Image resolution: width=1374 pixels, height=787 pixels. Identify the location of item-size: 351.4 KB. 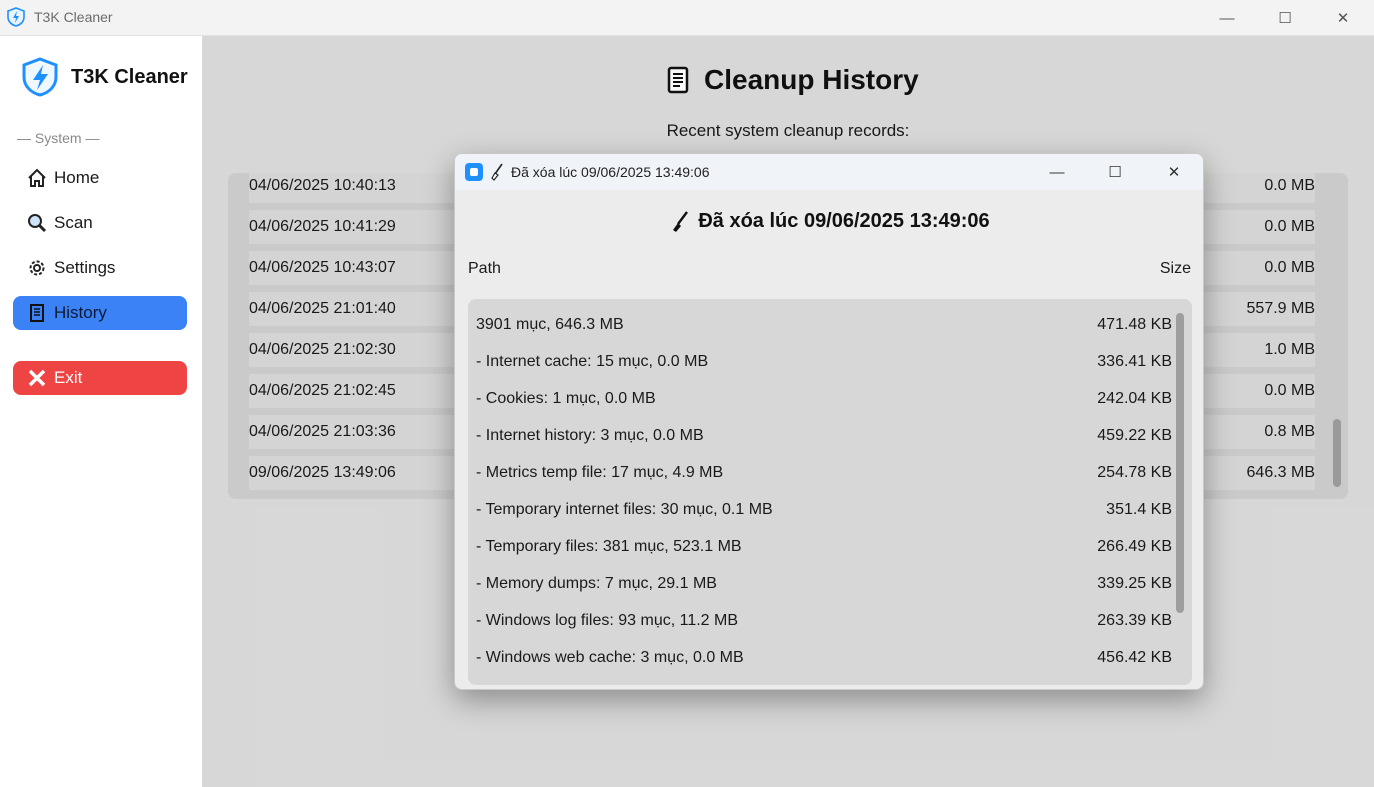
(1139, 509).